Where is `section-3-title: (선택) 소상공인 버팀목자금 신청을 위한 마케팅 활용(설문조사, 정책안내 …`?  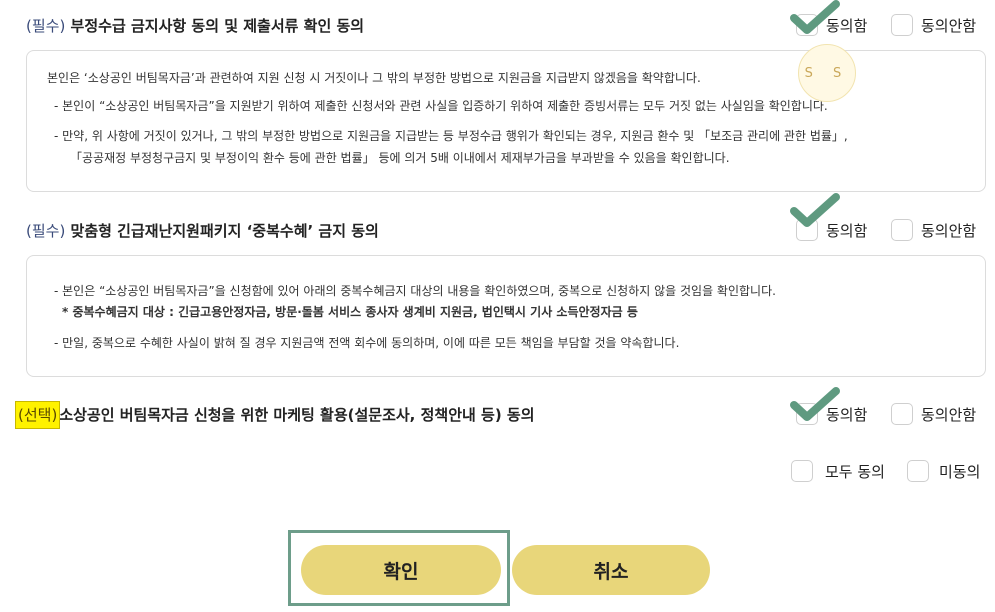
section-3-title: (선택) 소상공인 버팀목자금 신청을 위한 마케팅 활용(설문조사, 정책안내 … is located at coordinates (274, 415).